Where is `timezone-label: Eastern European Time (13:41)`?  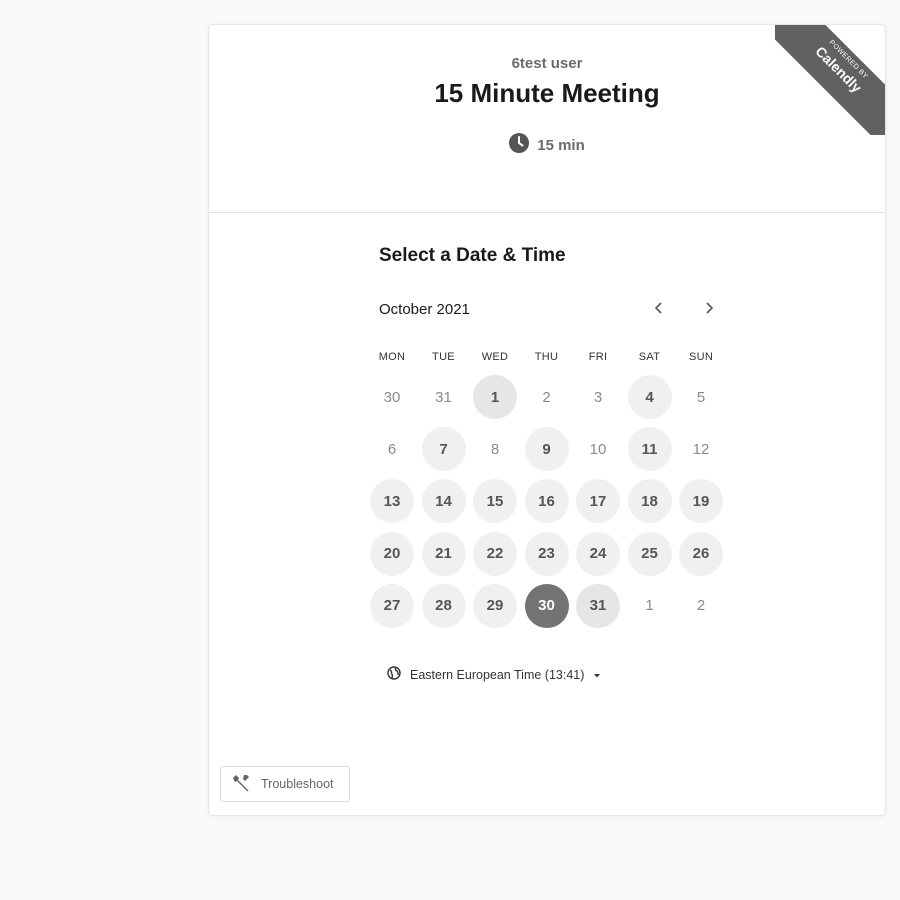 timezone-label: Eastern European Time (13:41) is located at coordinates (497, 674).